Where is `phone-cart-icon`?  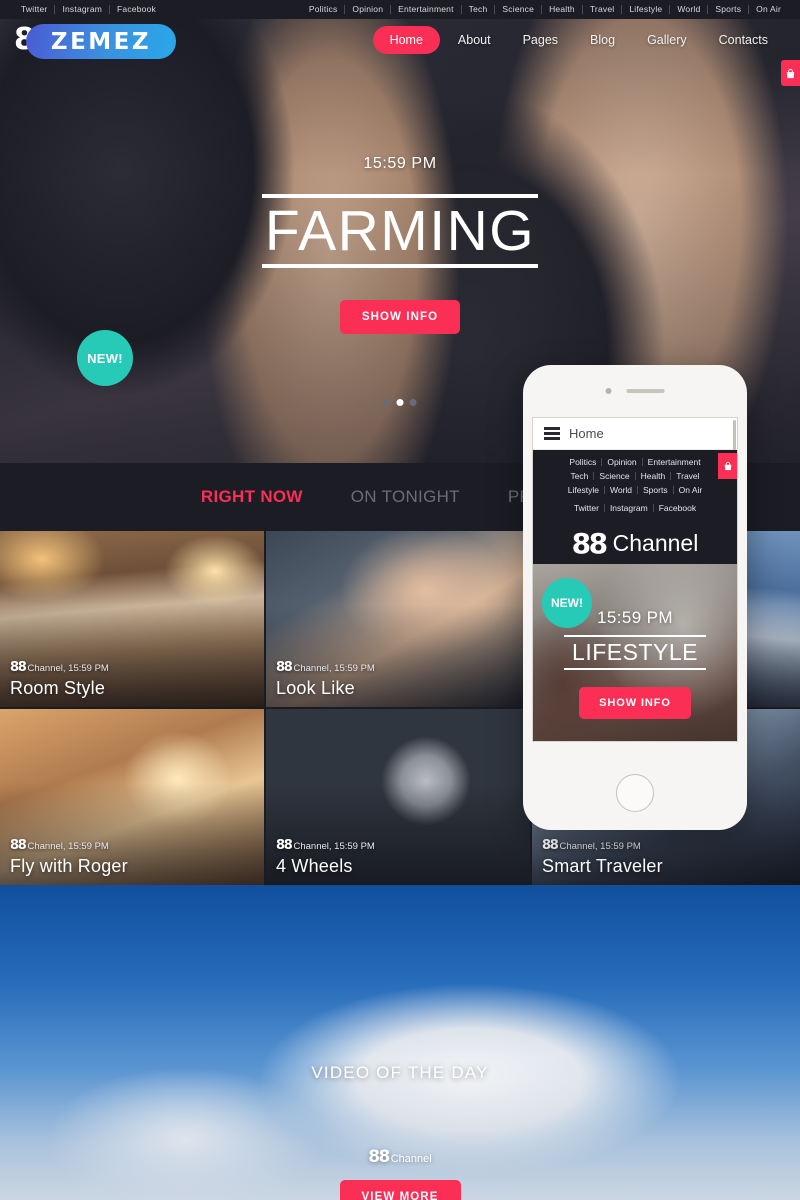 phone-cart-icon is located at coordinates (727, 466).